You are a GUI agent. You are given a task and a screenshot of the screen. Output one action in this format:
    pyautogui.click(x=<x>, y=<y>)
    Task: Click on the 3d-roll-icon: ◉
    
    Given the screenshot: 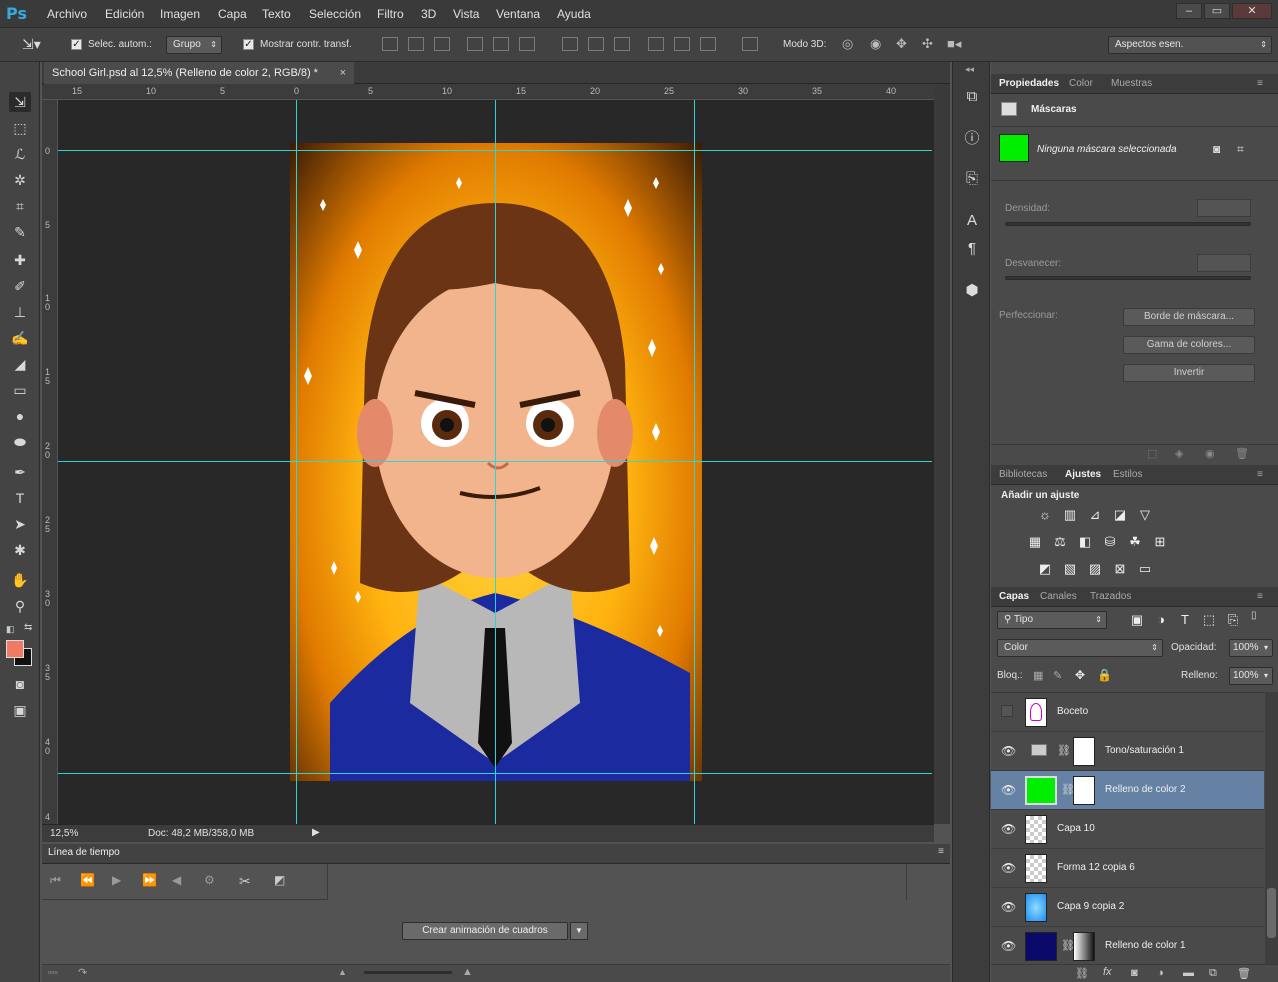 What is the action you would take?
    pyautogui.click(x=875, y=44)
    